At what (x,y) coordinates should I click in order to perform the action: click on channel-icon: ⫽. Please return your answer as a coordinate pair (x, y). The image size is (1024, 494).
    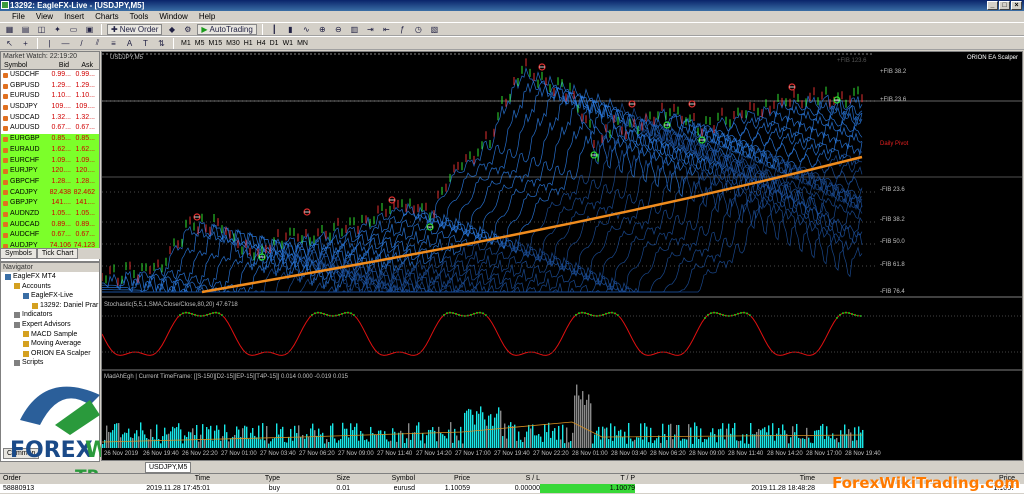
    Looking at the image, I should click on (97, 43).